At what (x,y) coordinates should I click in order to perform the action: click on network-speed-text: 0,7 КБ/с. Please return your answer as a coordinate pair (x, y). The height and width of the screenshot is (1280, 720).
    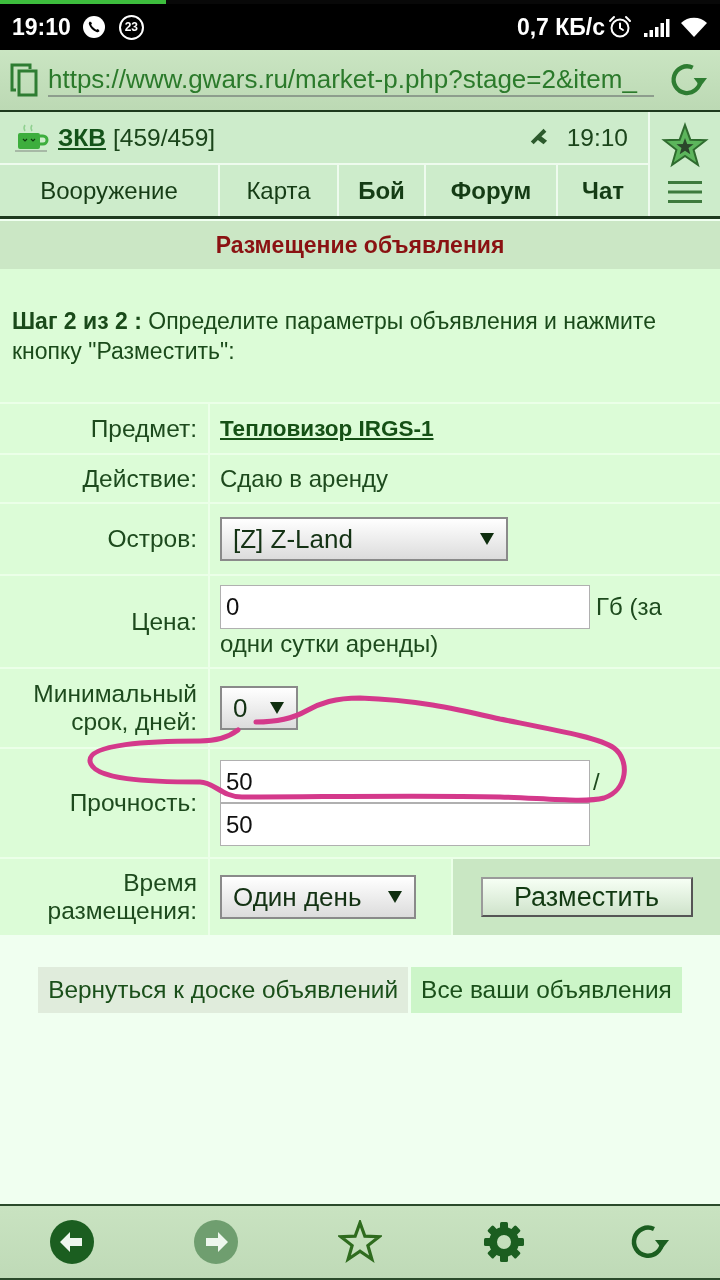
    Looking at the image, I should click on (560, 27).